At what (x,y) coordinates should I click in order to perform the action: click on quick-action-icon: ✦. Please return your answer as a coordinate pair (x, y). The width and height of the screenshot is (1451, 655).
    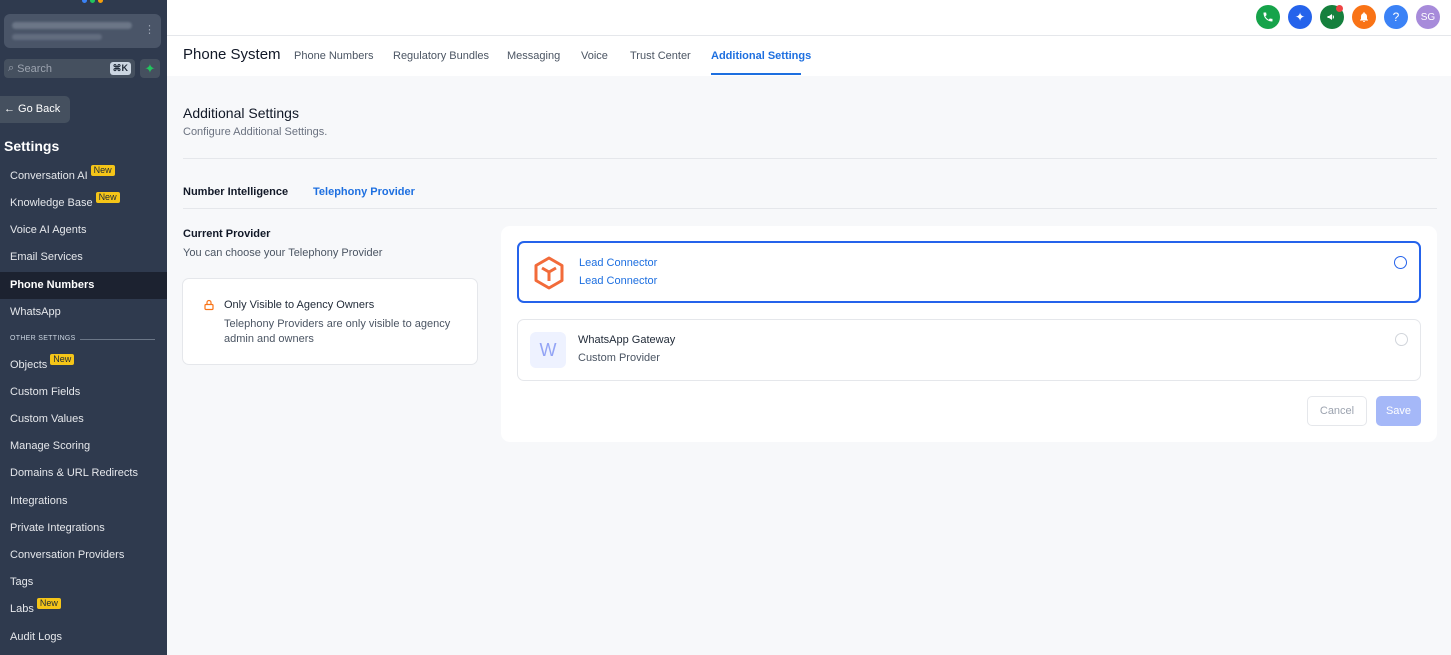
    Looking at the image, I should click on (150, 68).